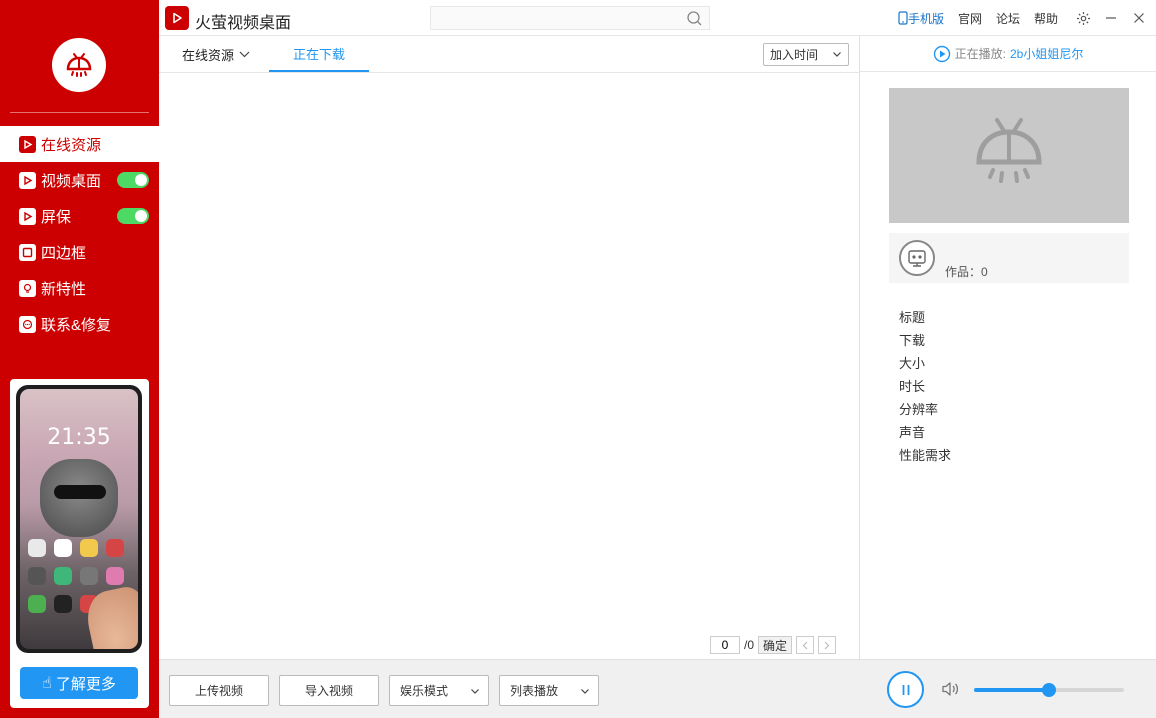 This screenshot has width=1156, height=718. I want to click on frame-icon, so click(27, 252).